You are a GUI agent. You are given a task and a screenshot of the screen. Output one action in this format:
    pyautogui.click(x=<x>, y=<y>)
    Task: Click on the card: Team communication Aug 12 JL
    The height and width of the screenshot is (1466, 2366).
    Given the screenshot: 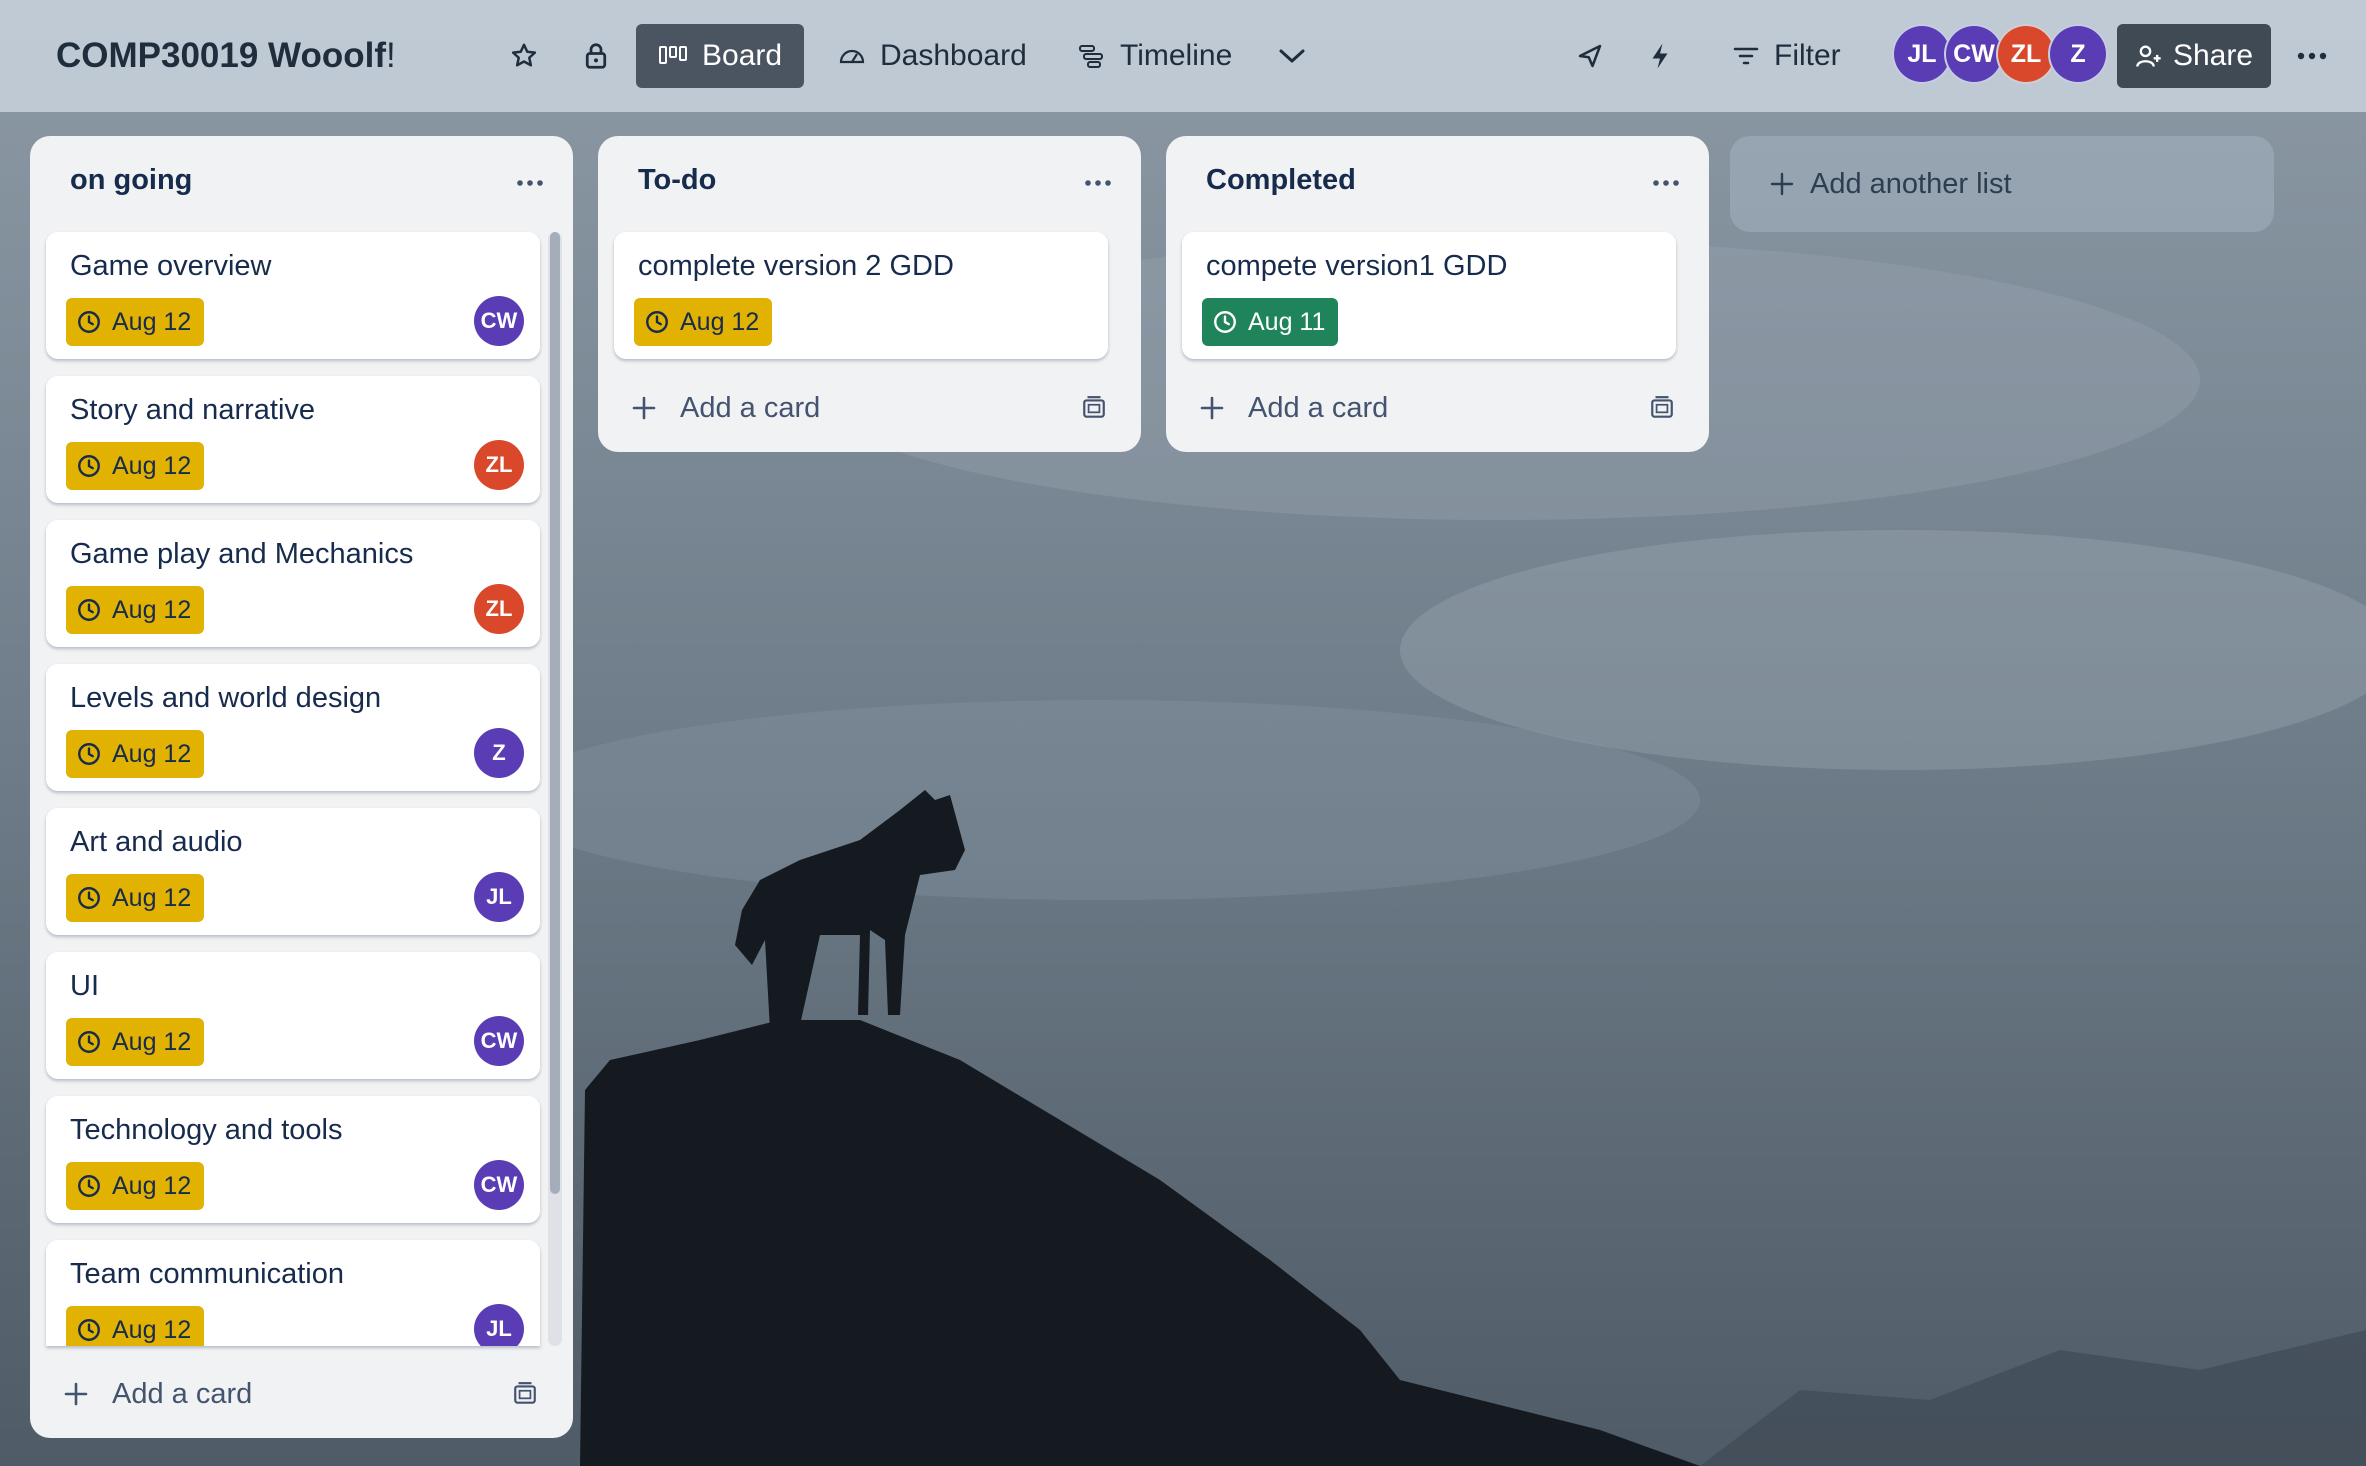 What is the action you would take?
    pyautogui.click(x=293, y=1293)
    